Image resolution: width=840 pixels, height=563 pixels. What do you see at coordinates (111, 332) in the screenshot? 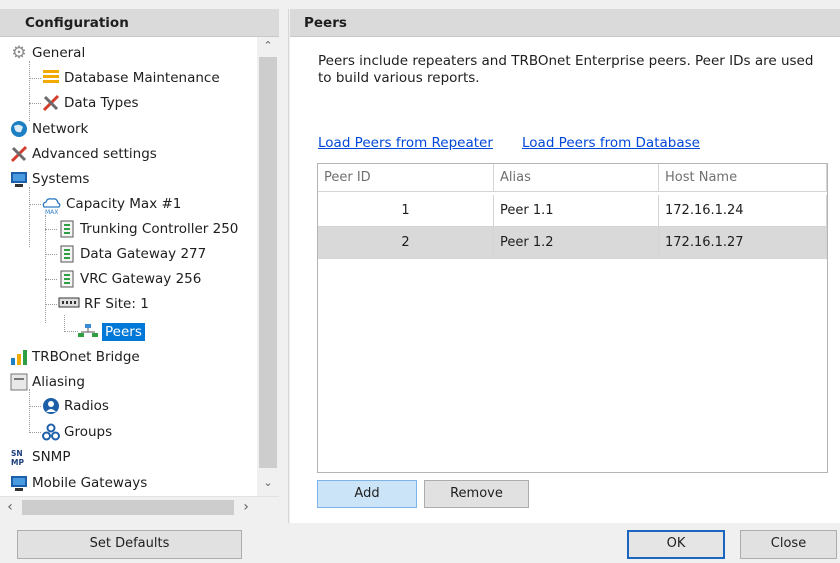
I see `tree-item-peers: Peers` at bounding box center [111, 332].